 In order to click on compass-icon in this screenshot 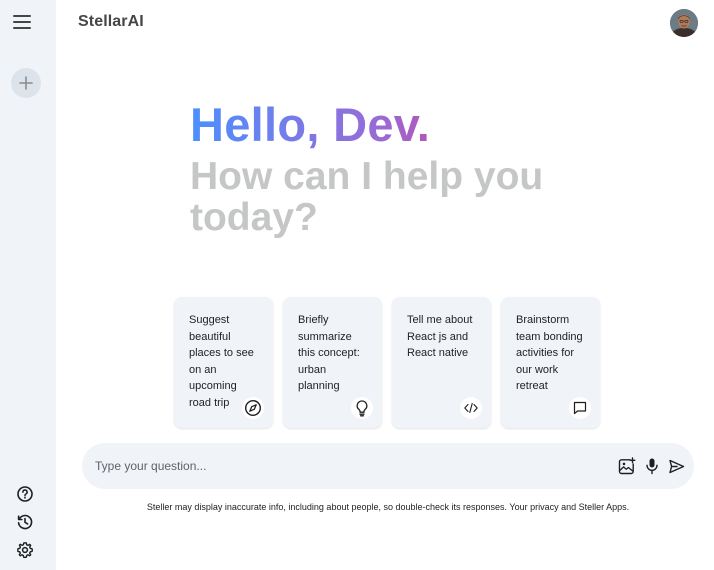, I will do `click(253, 408)`.